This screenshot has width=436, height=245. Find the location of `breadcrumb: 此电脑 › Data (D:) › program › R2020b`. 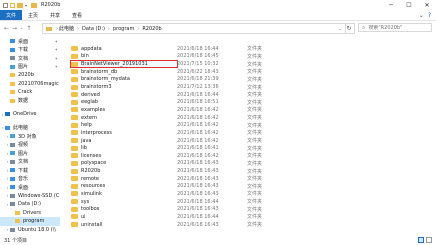

breadcrumb: 此电脑 › Data (D:) › program › R2020b is located at coordinates (110, 29).